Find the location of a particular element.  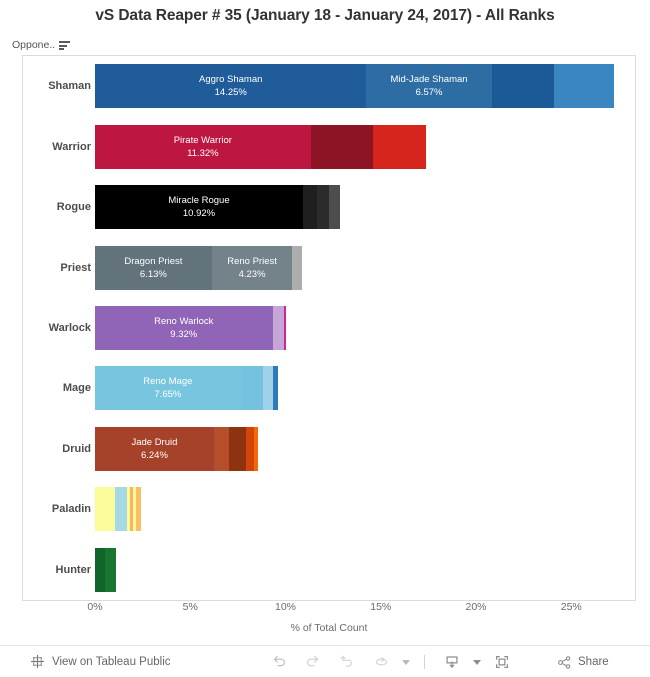

segment-value: 7.65% is located at coordinates (168, 395).